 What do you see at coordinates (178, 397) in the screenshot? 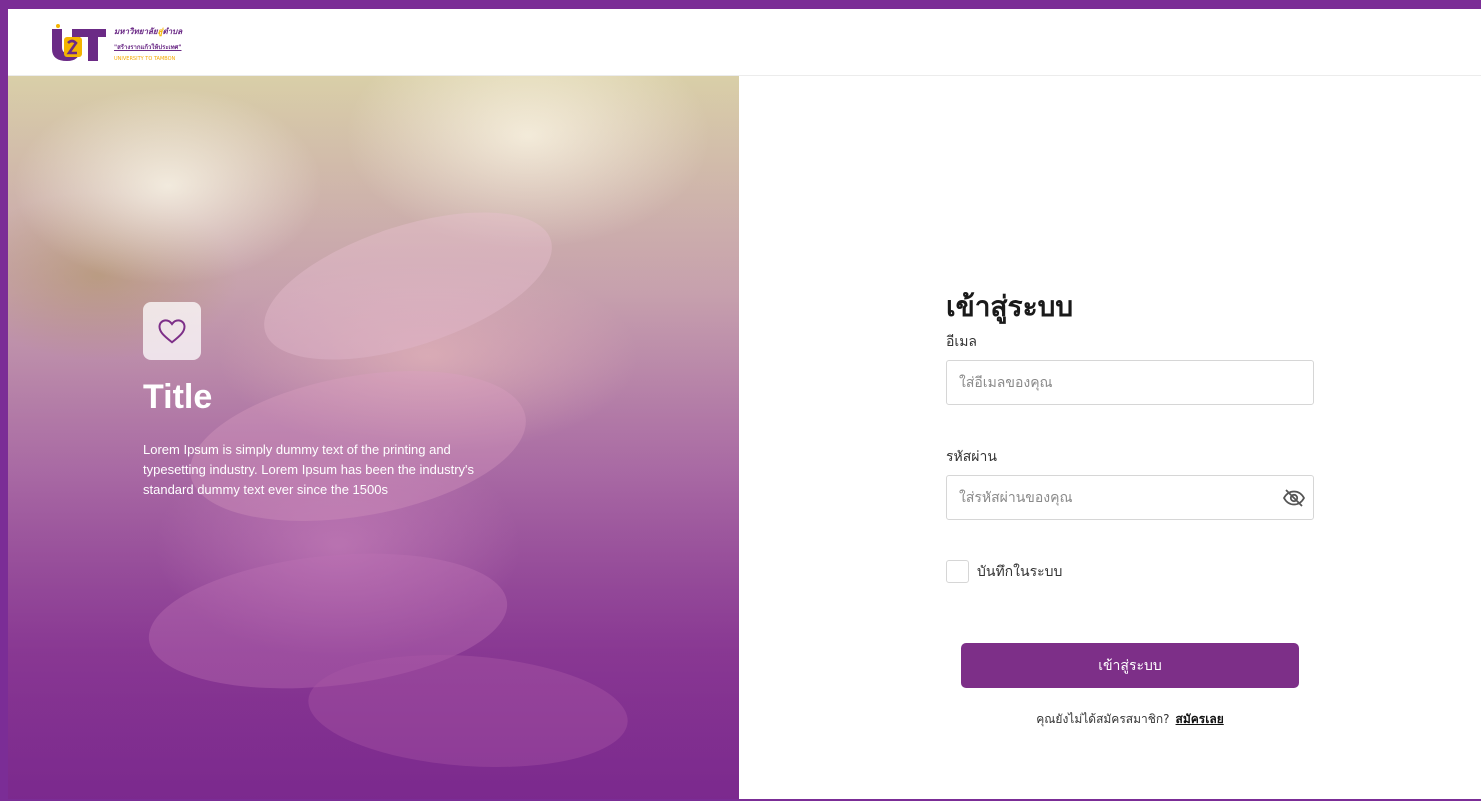
I see `hero-title: Title` at bounding box center [178, 397].